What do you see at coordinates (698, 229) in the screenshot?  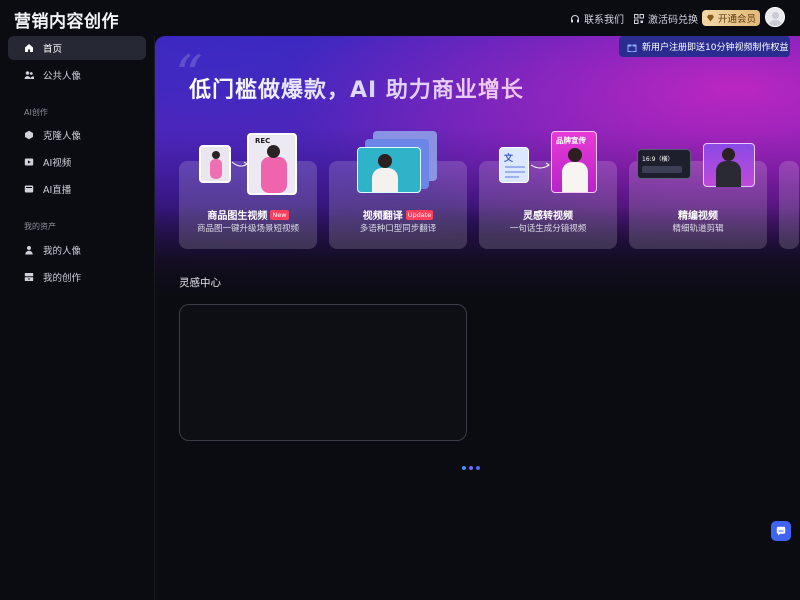 I see `card-subtitle: 精细轨道剪辑` at bounding box center [698, 229].